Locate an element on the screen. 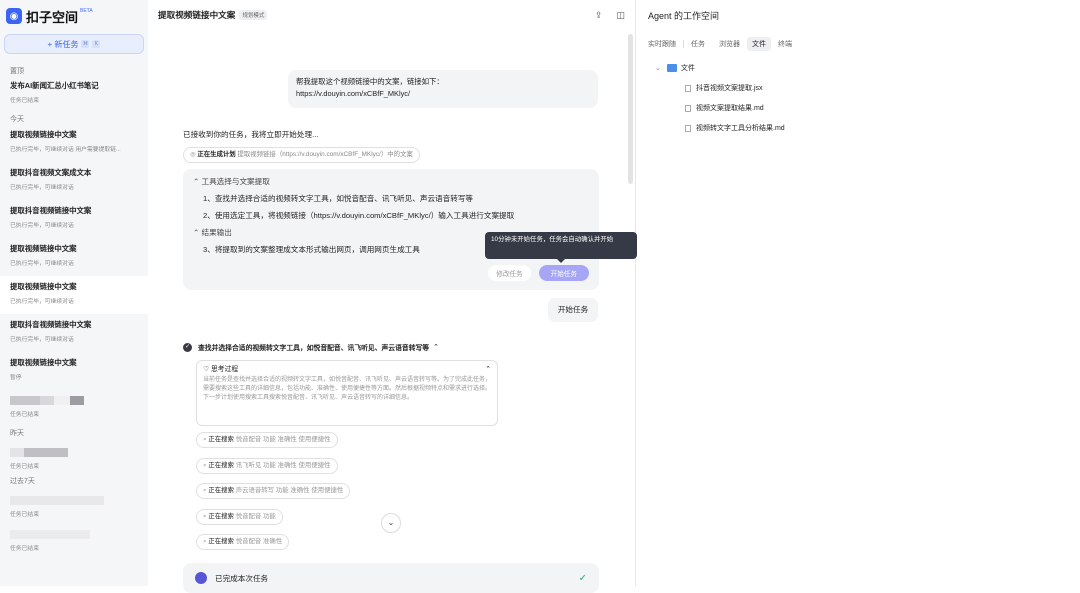 This screenshot has width=1080, height=593. gen-label: 正在生成计划 is located at coordinates (216, 154).